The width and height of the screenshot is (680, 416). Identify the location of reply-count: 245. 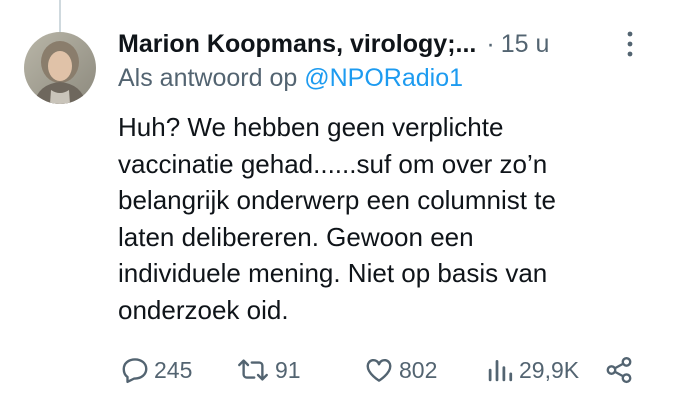
(173, 369).